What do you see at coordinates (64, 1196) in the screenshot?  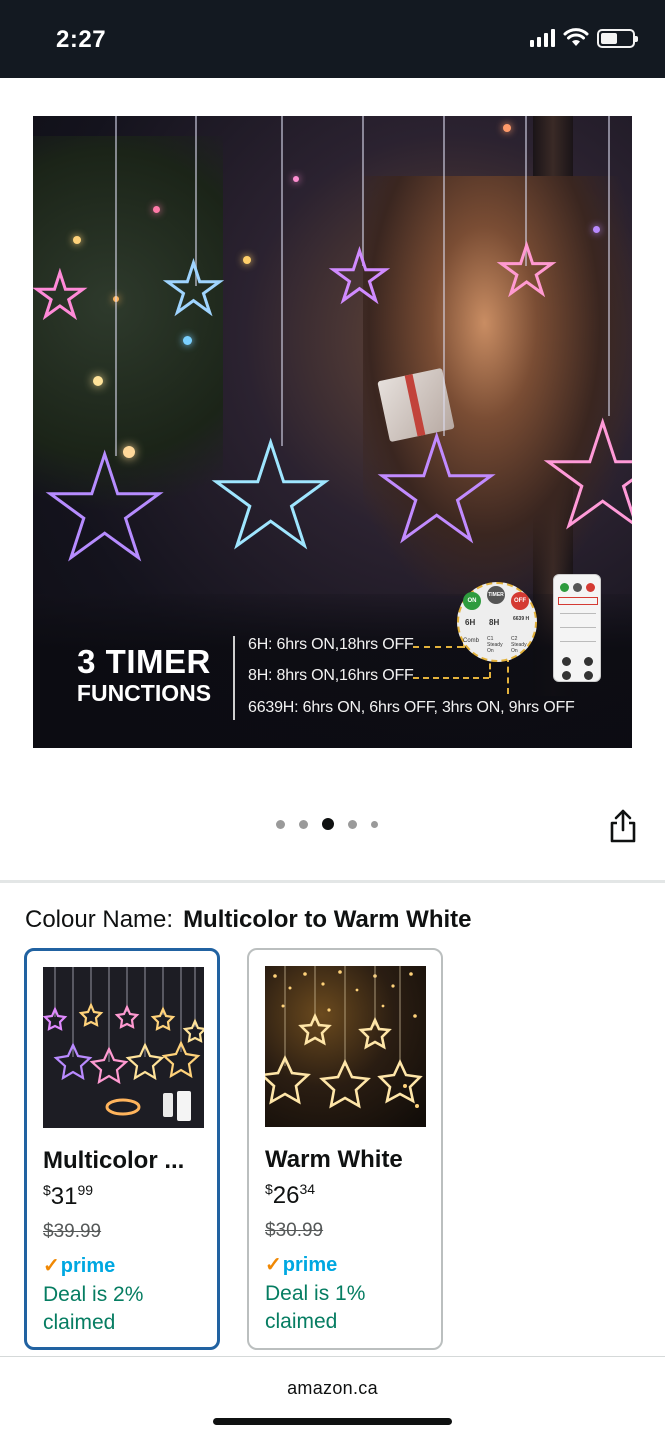 I see `price-whole: 31` at bounding box center [64, 1196].